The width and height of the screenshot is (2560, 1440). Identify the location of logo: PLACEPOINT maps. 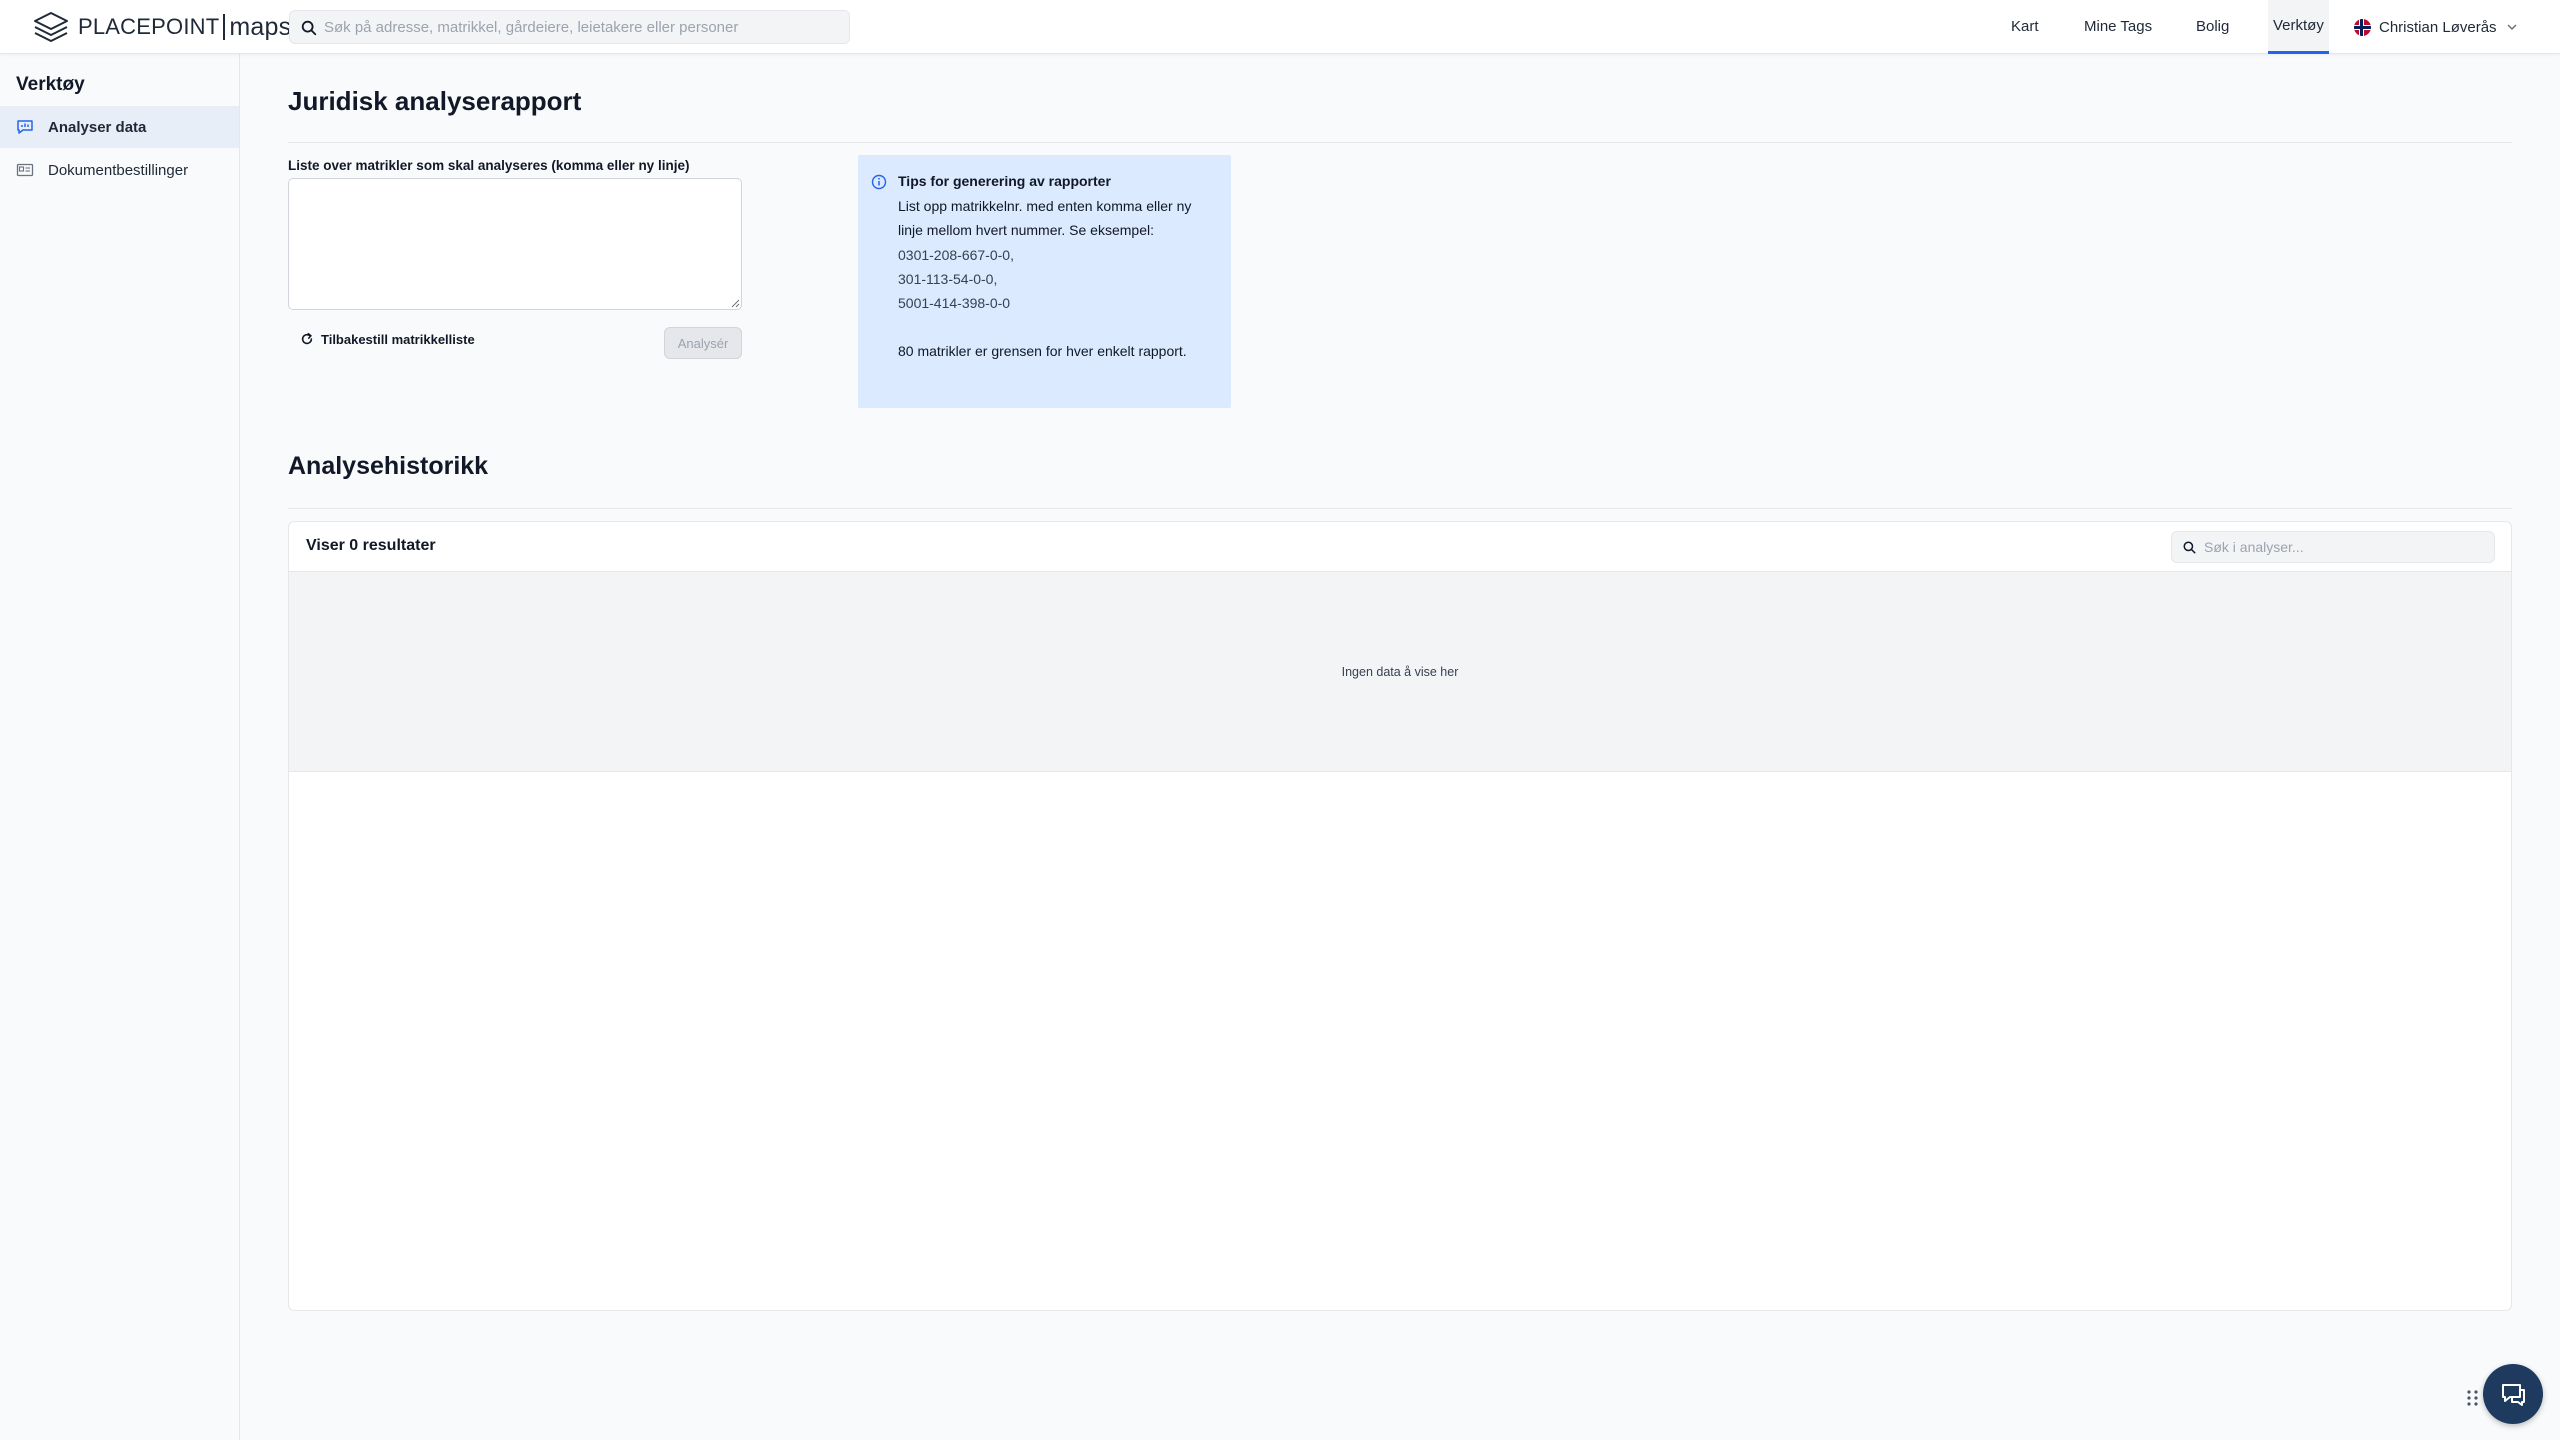
(161, 27).